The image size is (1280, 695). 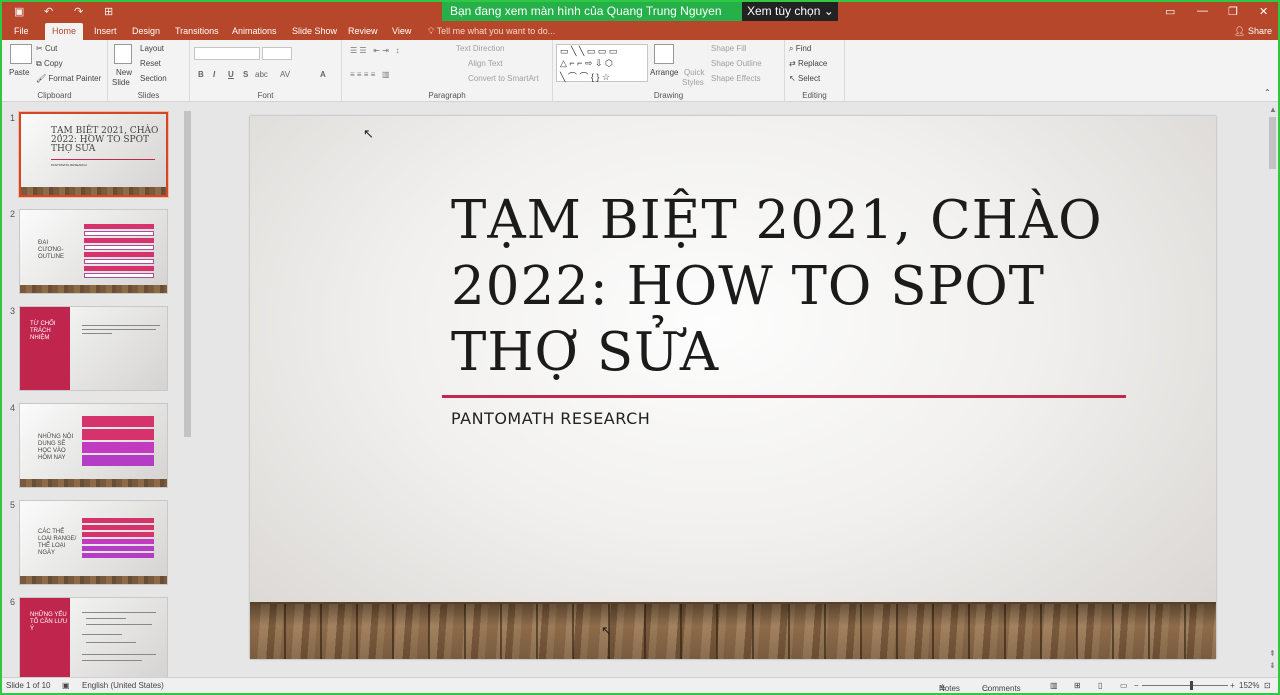 I want to click on slide-thumbnail-6: NHỮNG YẾU TỐ CẦN LƯU Ý, so click(x=93, y=639).